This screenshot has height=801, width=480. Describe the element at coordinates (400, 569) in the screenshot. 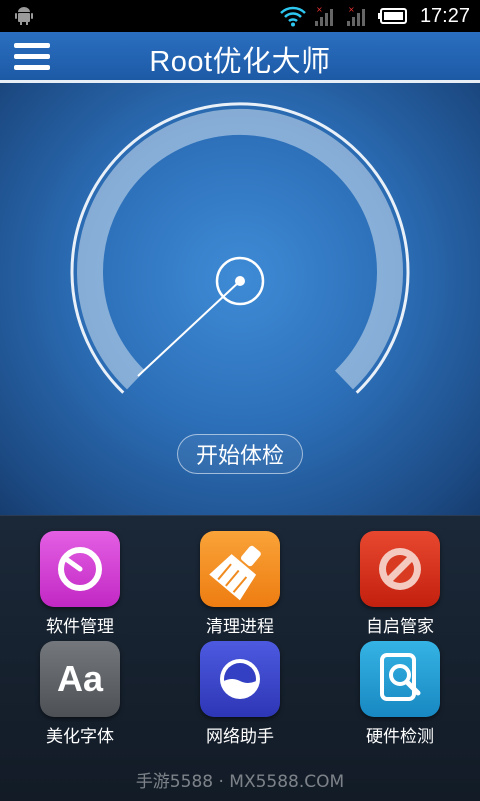

I see `block-icon` at that location.